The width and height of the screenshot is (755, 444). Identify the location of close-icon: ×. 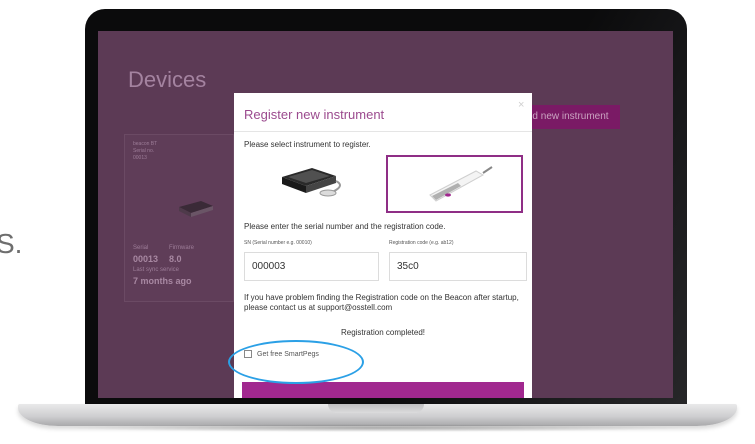
(521, 105).